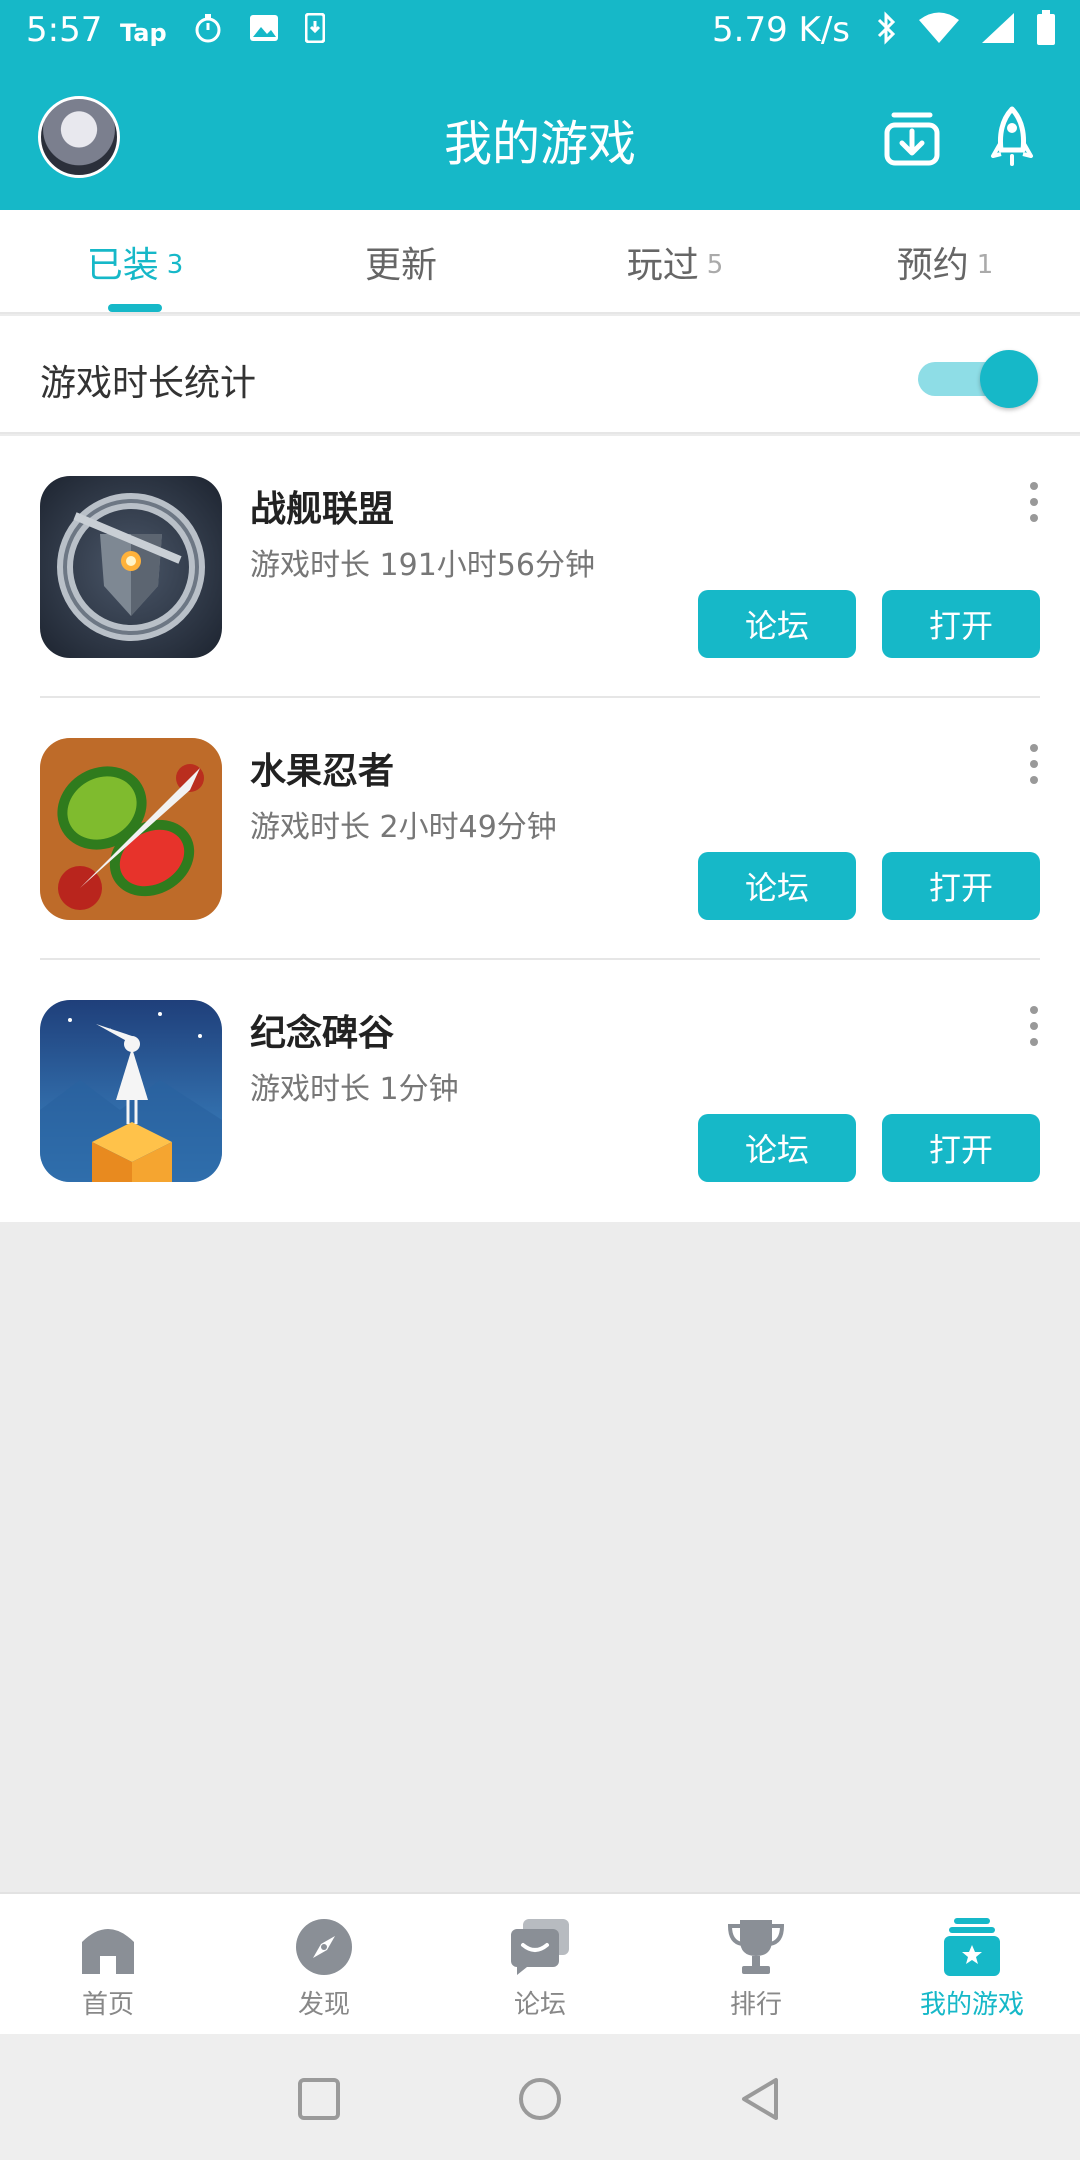 The width and height of the screenshot is (1080, 2160). Describe the element at coordinates (662, 265) in the screenshot. I see `tab-label: 玩过` at that location.